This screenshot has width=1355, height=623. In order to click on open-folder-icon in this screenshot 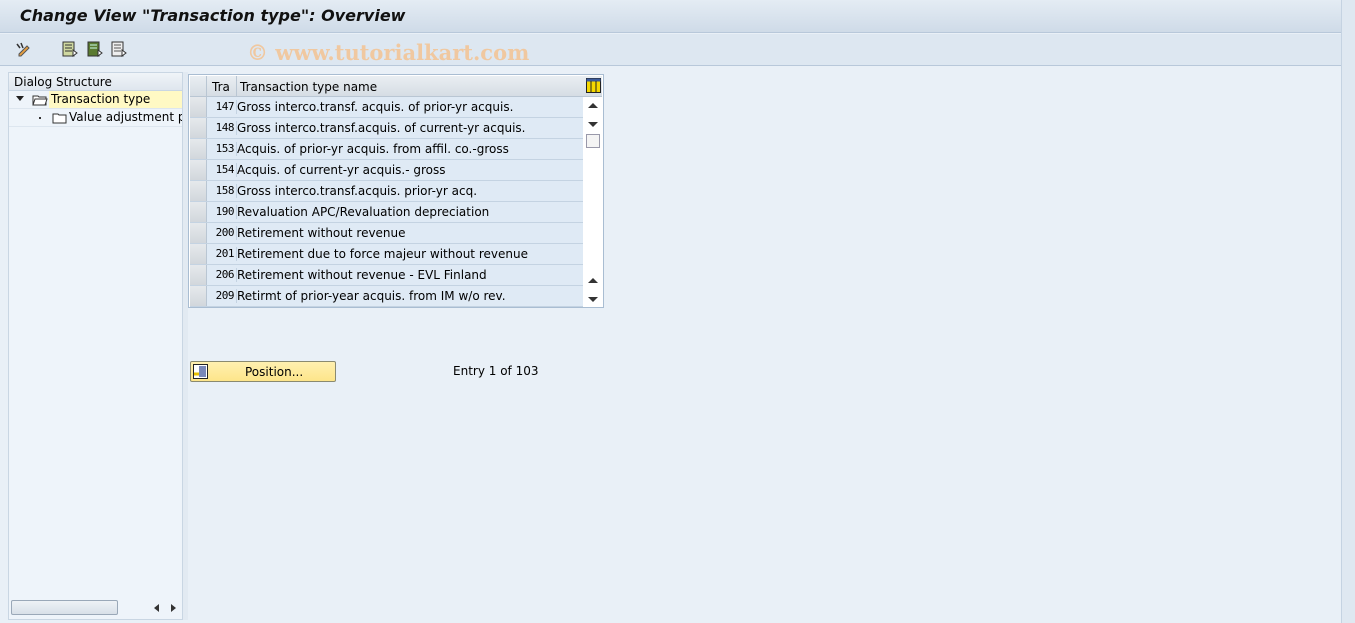, I will do `click(40, 100)`.